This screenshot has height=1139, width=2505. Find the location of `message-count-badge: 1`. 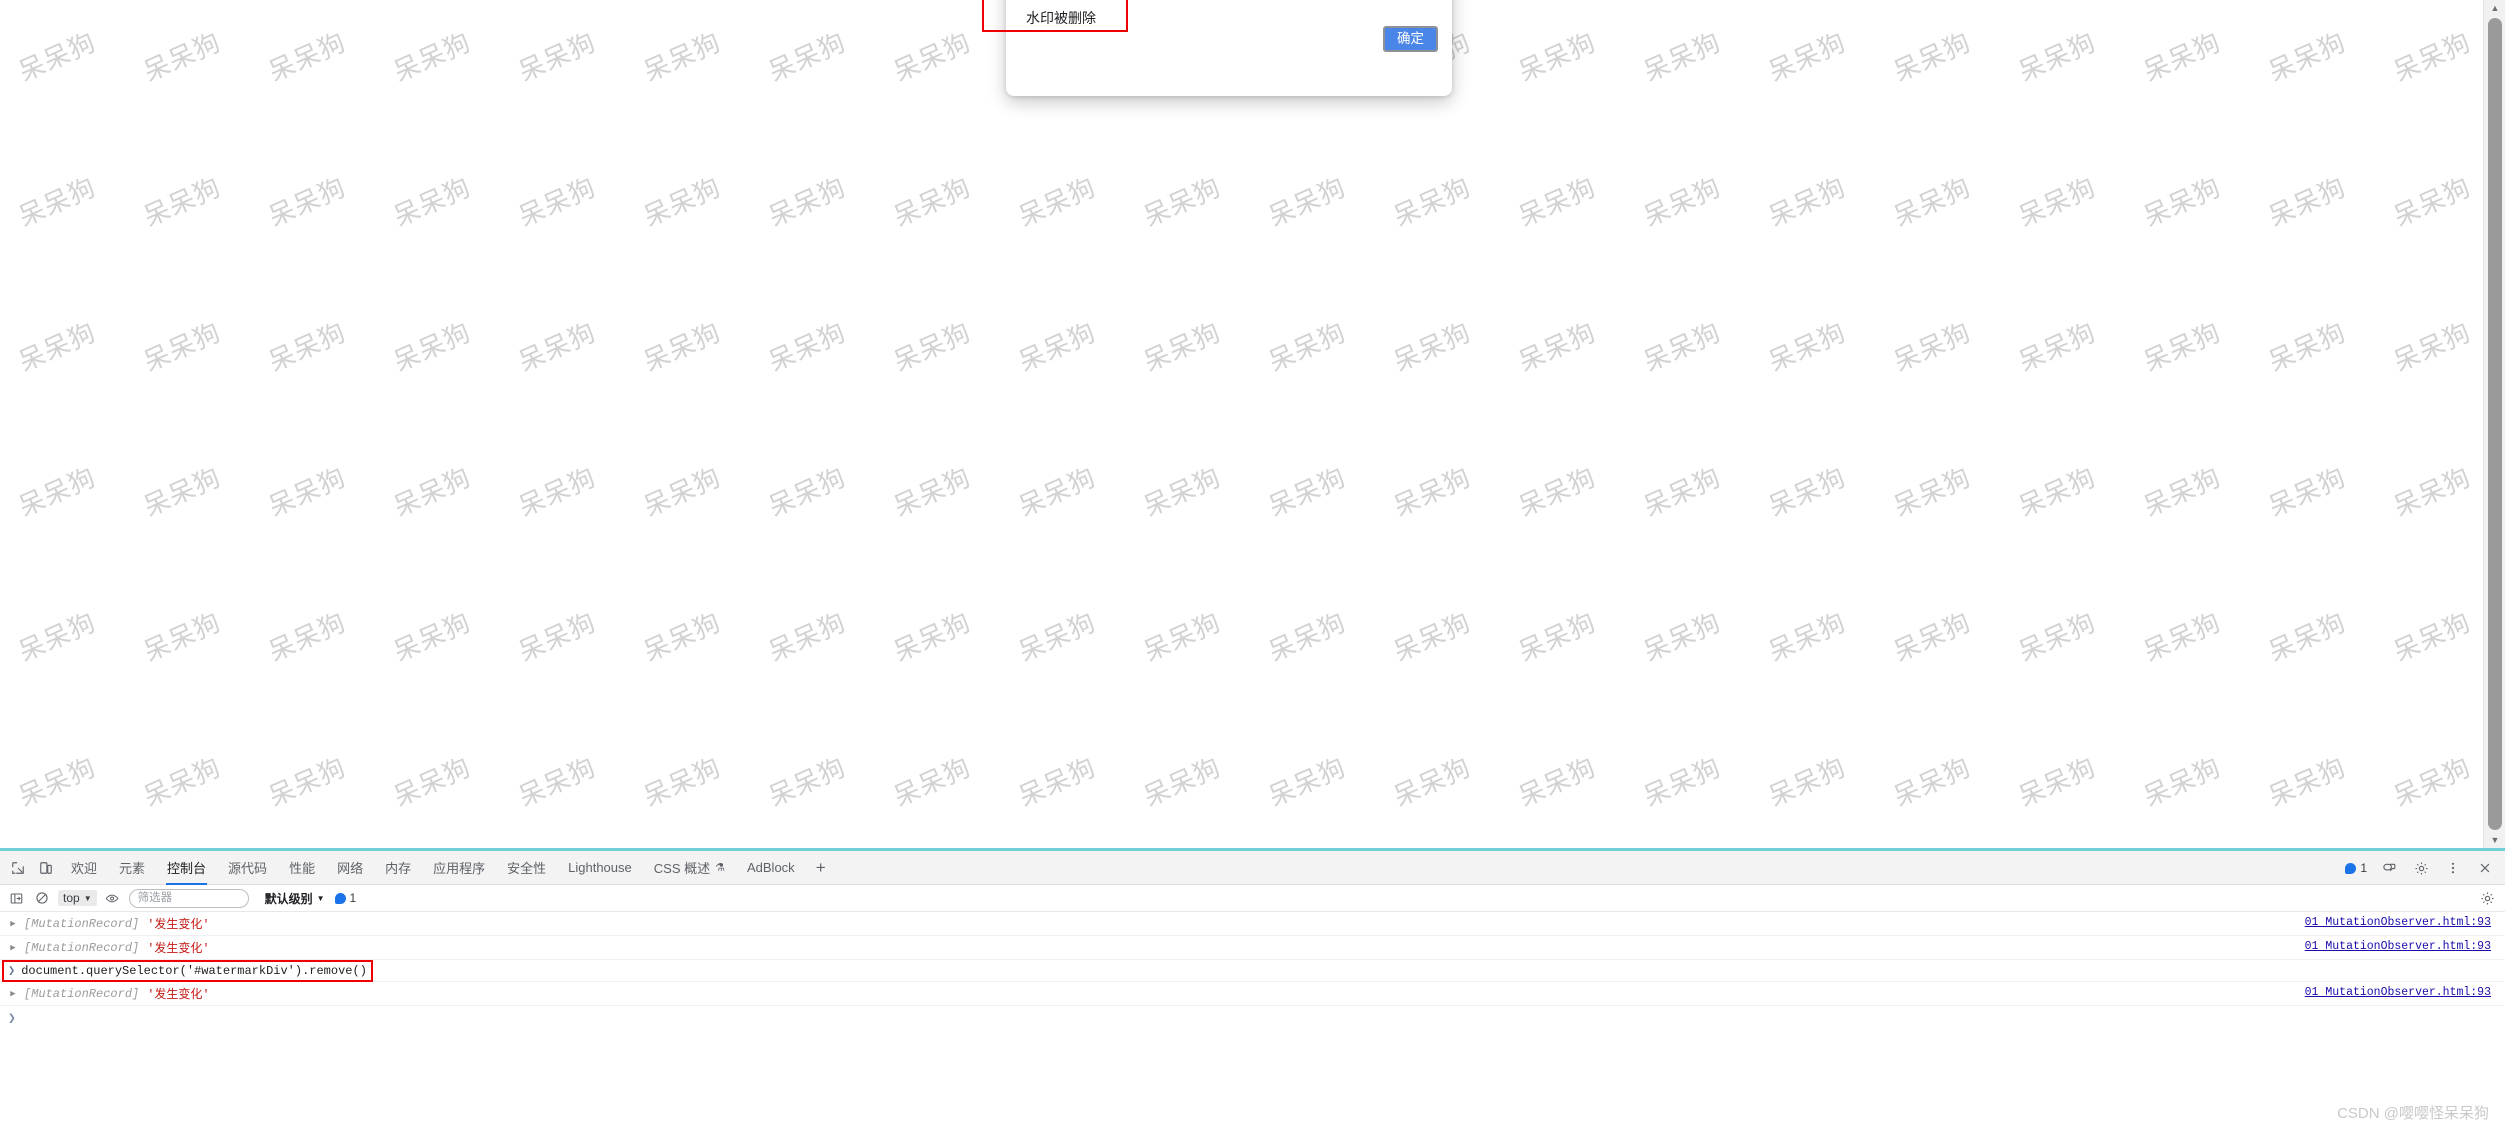

message-count-badge: 1 is located at coordinates (2356, 868).